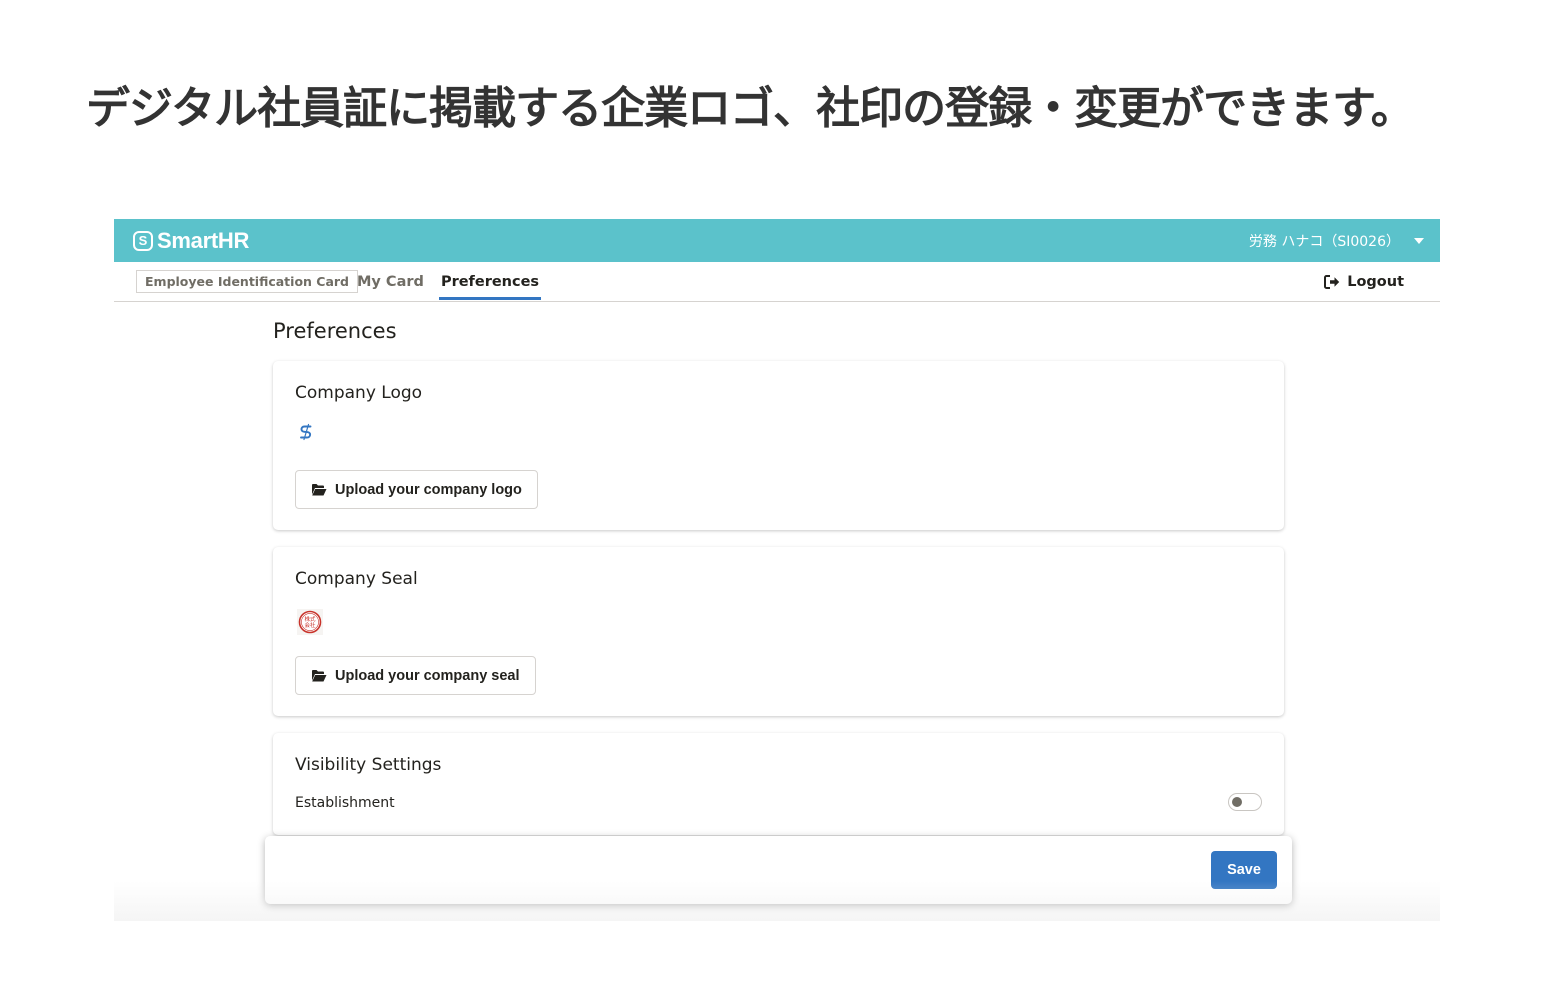  What do you see at coordinates (428, 489) in the screenshot?
I see `upload-logo-label: Upload your company logo` at bounding box center [428, 489].